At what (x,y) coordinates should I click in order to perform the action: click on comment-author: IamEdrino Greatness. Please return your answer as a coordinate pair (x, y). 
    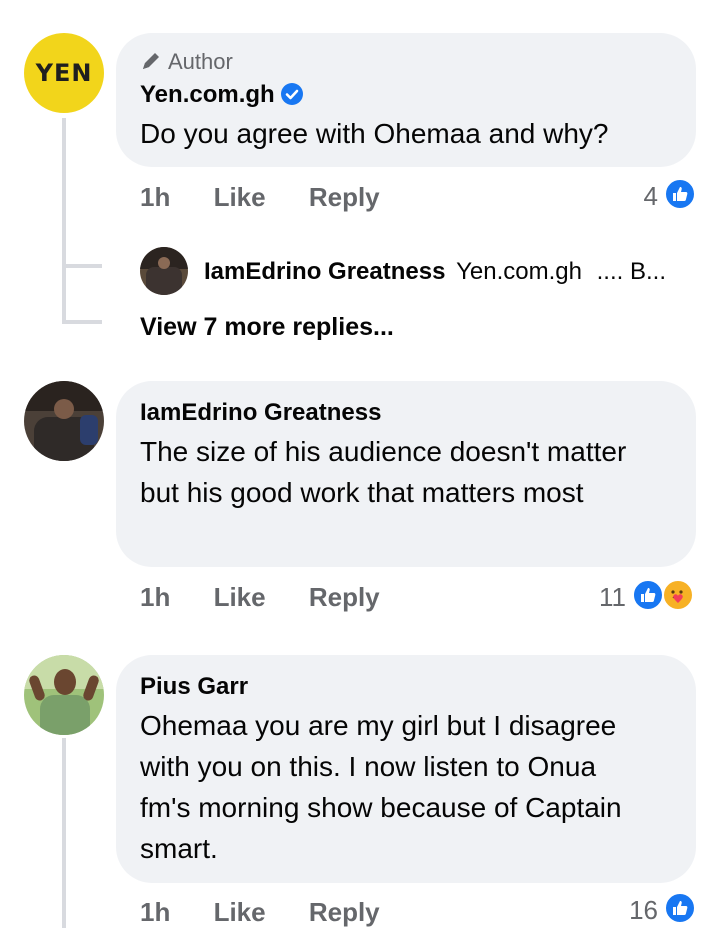
    Looking at the image, I should click on (260, 413).